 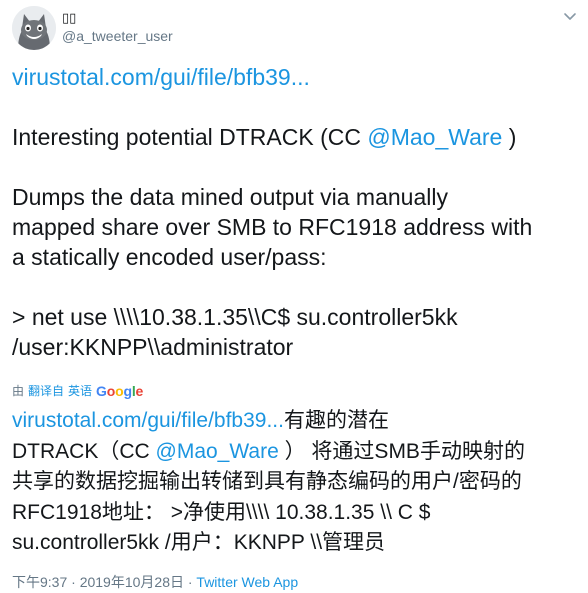 What do you see at coordinates (117, 36) in the screenshot?
I see `user-handle: @a_tweeter_user` at bounding box center [117, 36].